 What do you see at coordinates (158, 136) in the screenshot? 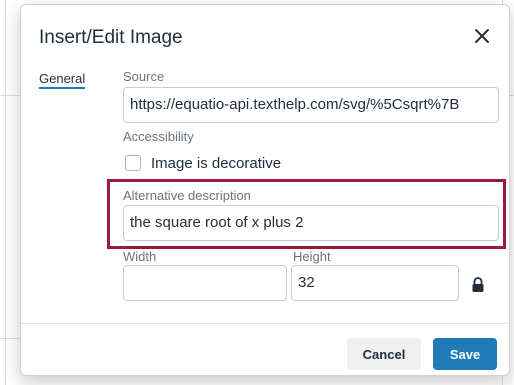
I see `accessibility-label: Accessibility` at bounding box center [158, 136].